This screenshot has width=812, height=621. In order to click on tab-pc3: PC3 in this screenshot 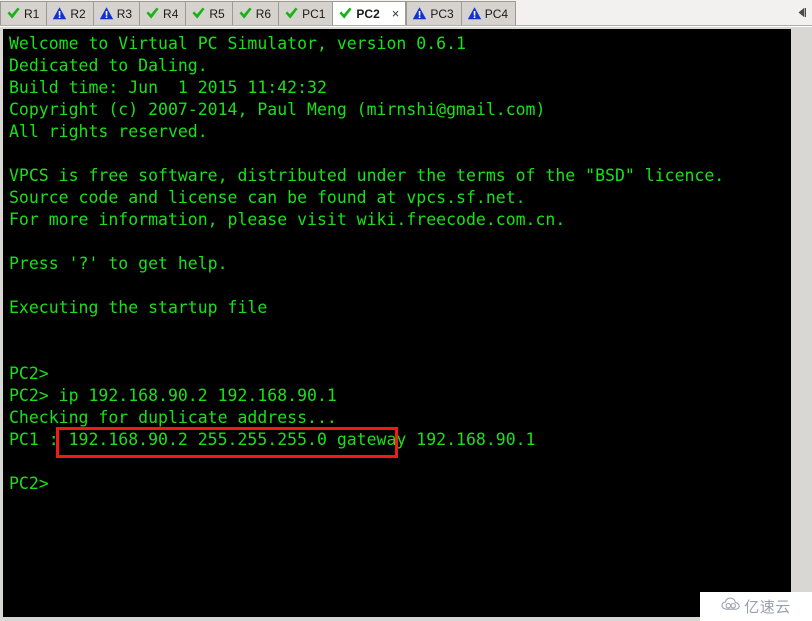, I will do `click(433, 13)`.